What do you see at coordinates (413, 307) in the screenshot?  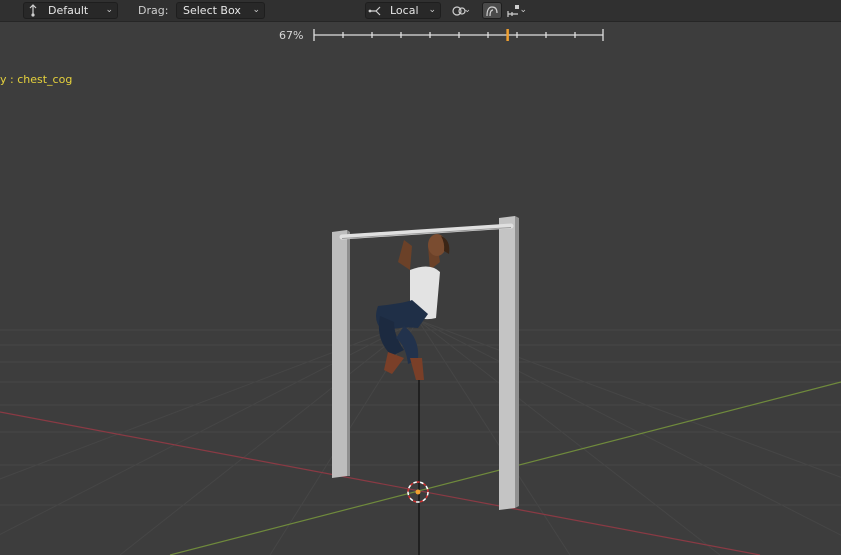 I see `character-model` at bounding box center [413, 307].